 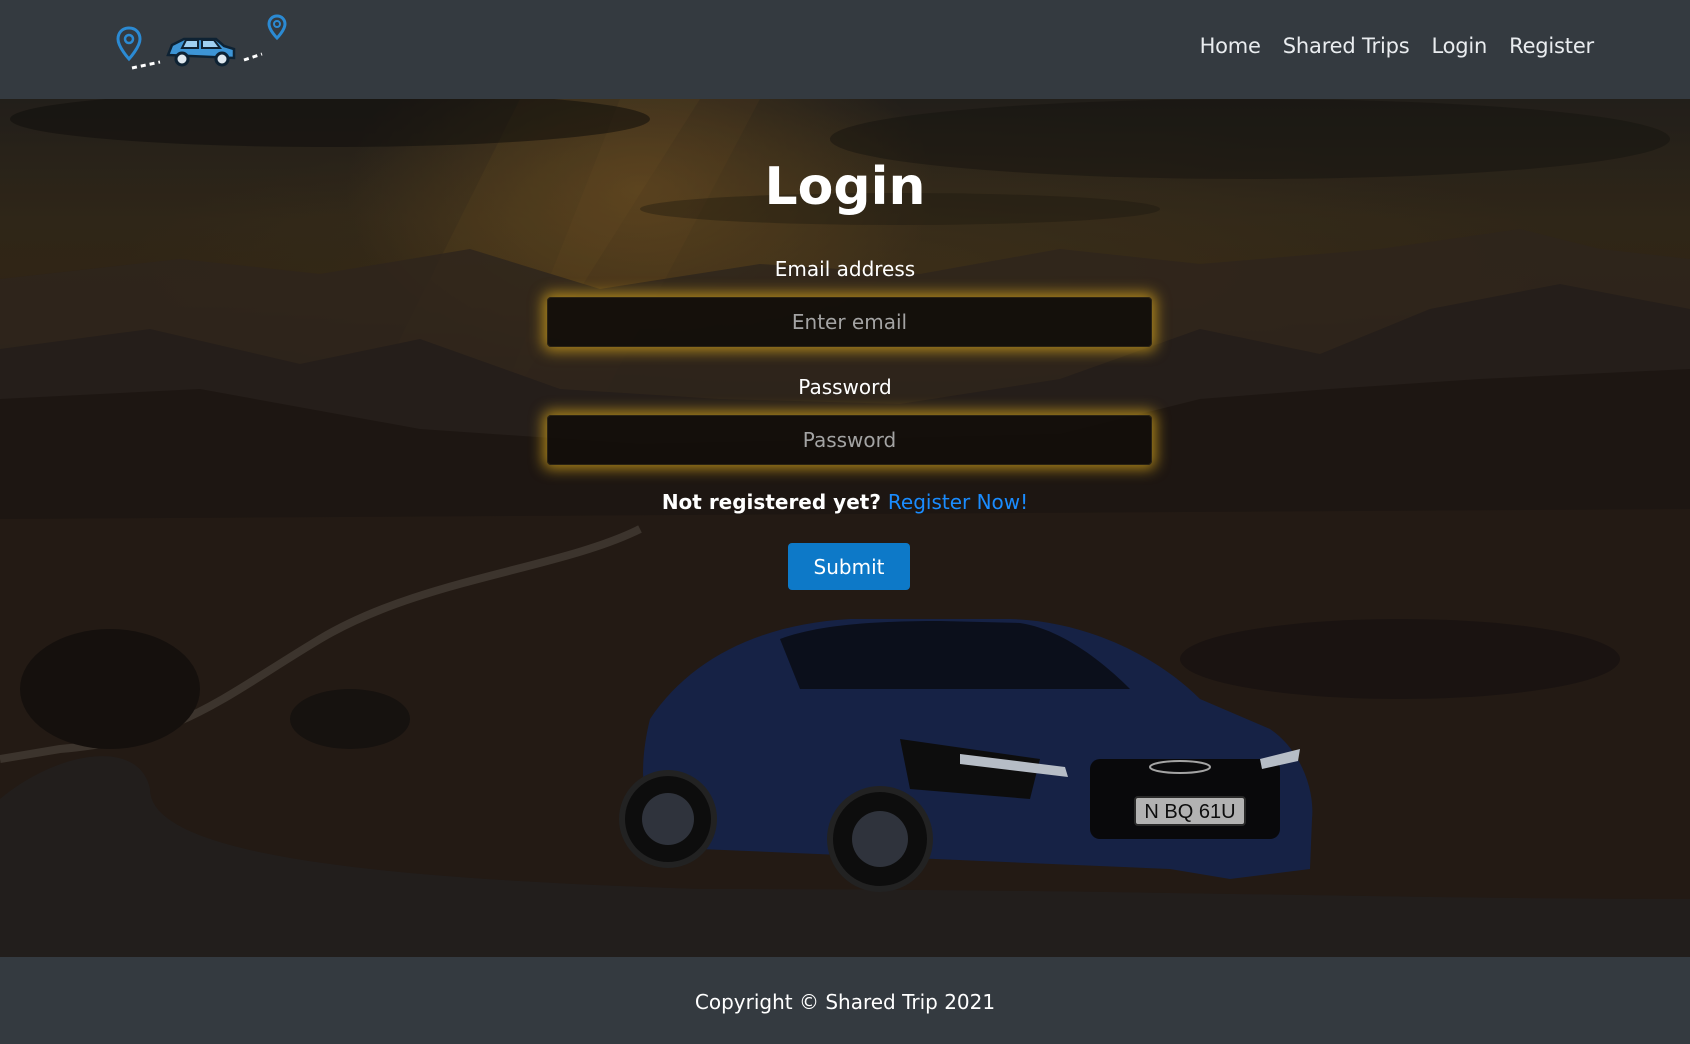 What do you see at coordinates (771, 502) in the screenshot?
I see `not-registered-text: Not registered yet?` at bounding box center [771, 502].